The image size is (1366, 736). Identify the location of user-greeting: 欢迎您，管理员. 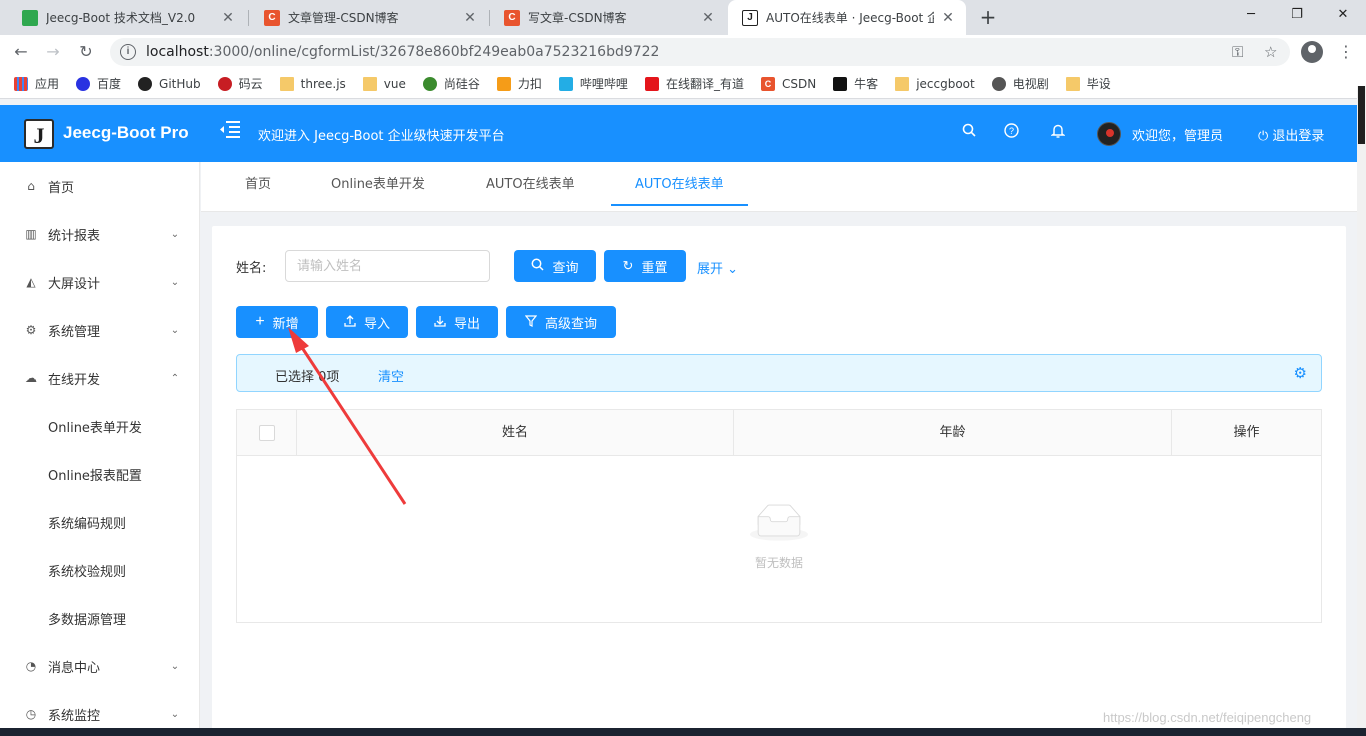
(1177, 134).